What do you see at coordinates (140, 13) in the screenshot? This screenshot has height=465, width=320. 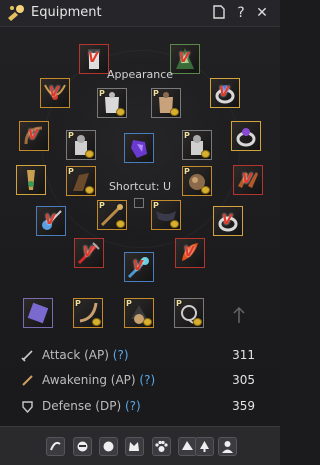 I see `titlebar: Equipment ? ✕` at bounding box center [140, 13].